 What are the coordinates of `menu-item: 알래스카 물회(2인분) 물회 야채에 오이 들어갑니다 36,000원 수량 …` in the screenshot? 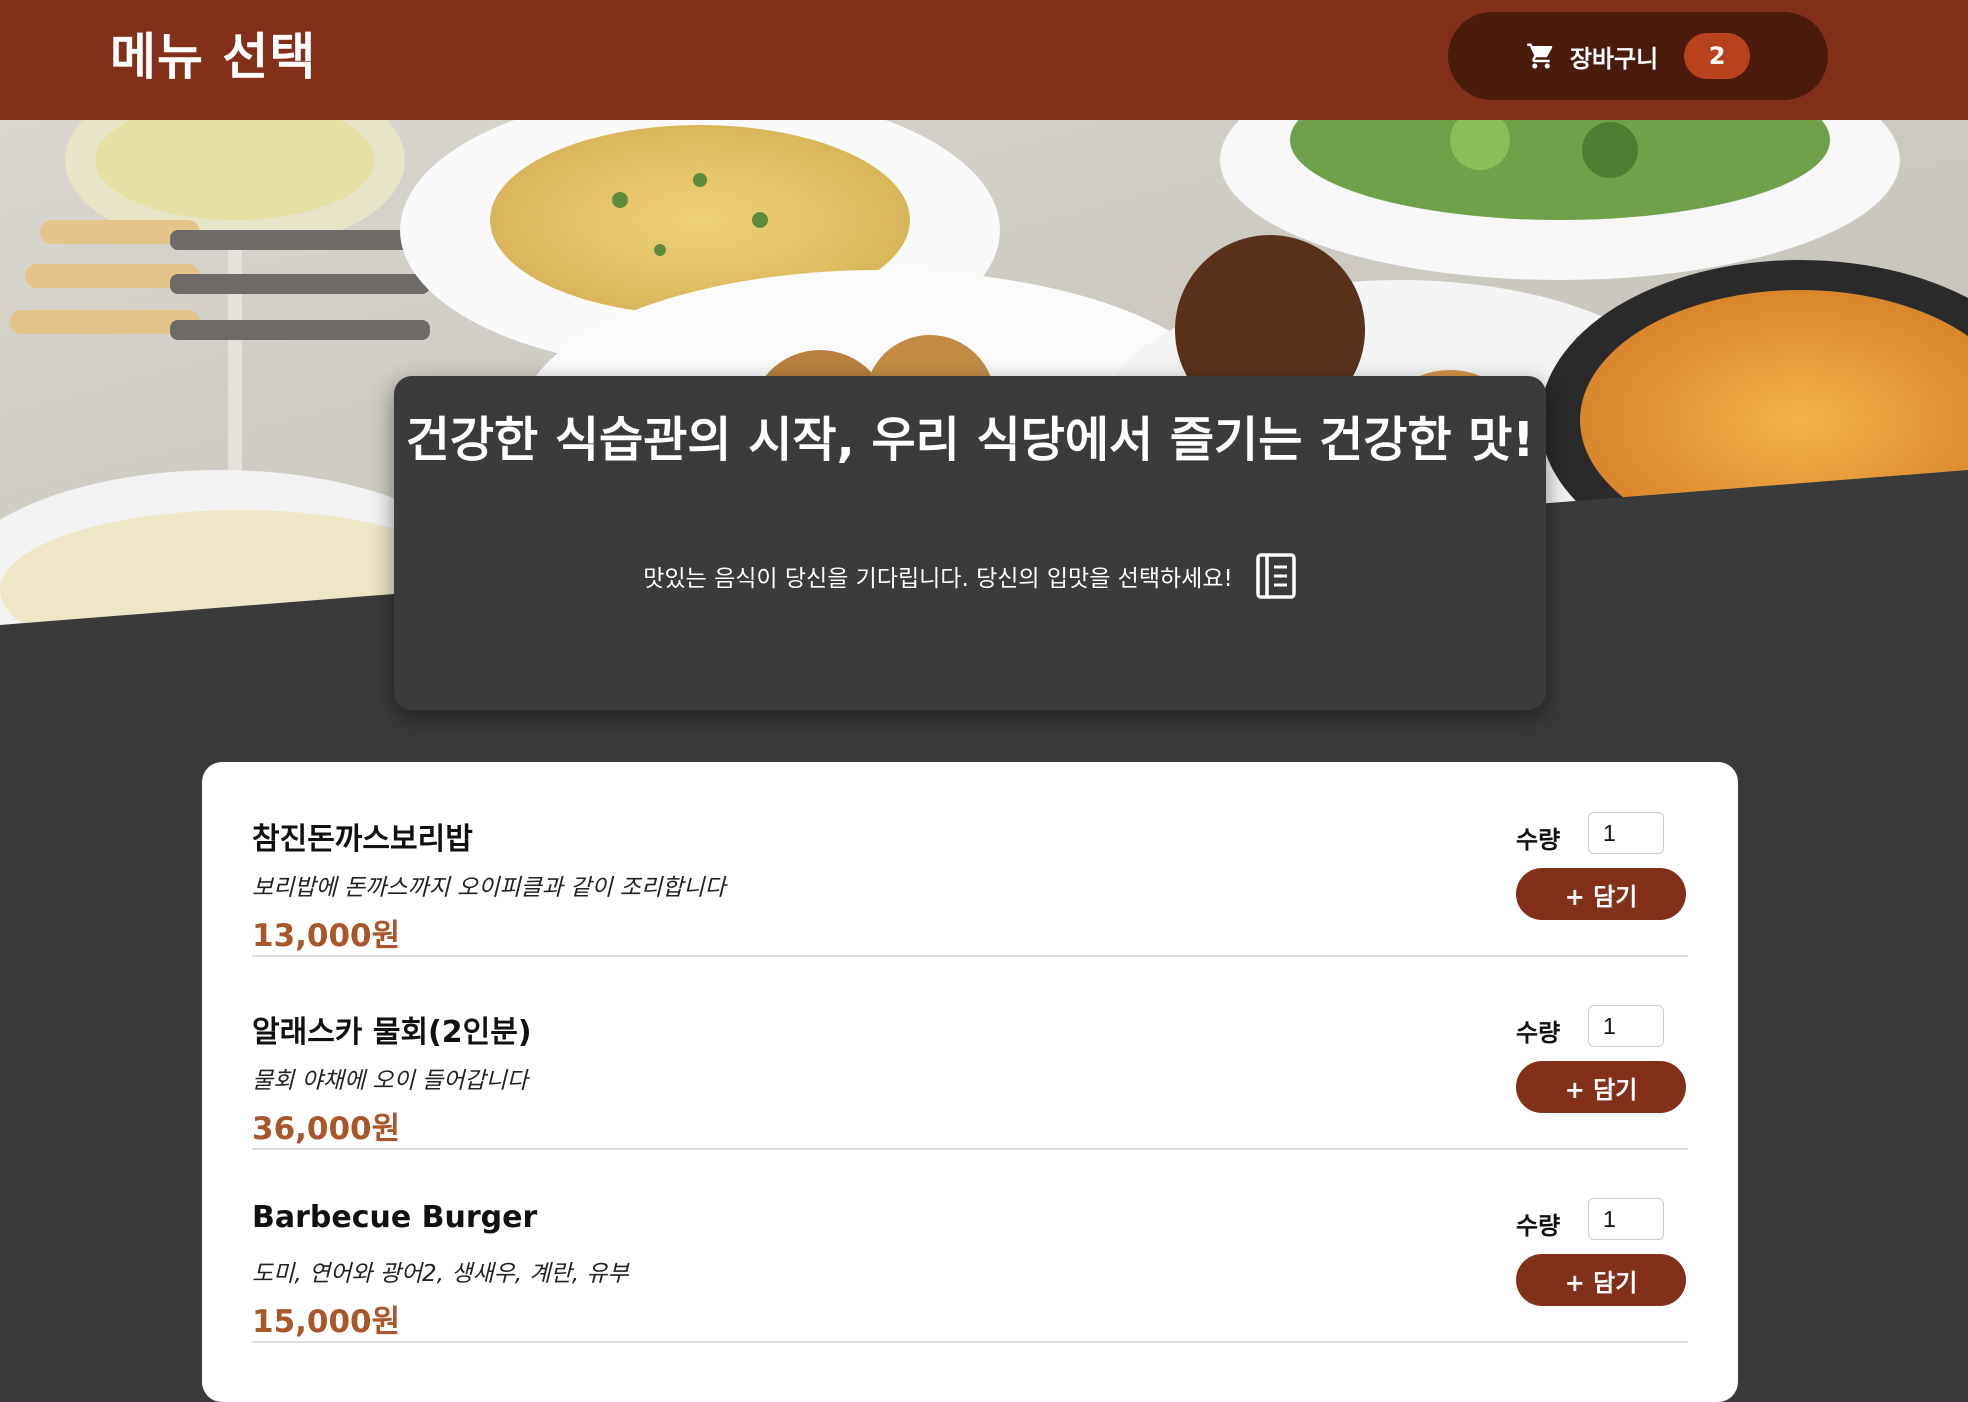 It's located at (970, 1052).